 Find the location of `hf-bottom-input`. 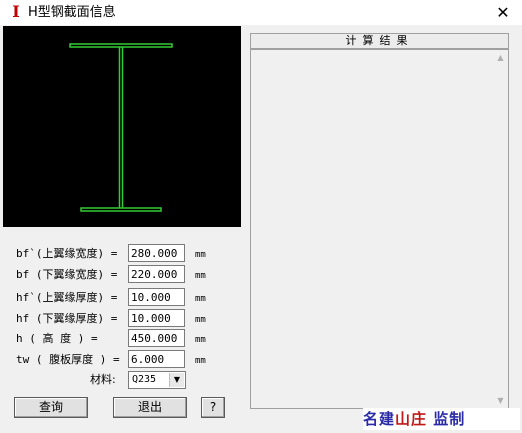

hf-bottom-input is located at coordinates (156, 318).